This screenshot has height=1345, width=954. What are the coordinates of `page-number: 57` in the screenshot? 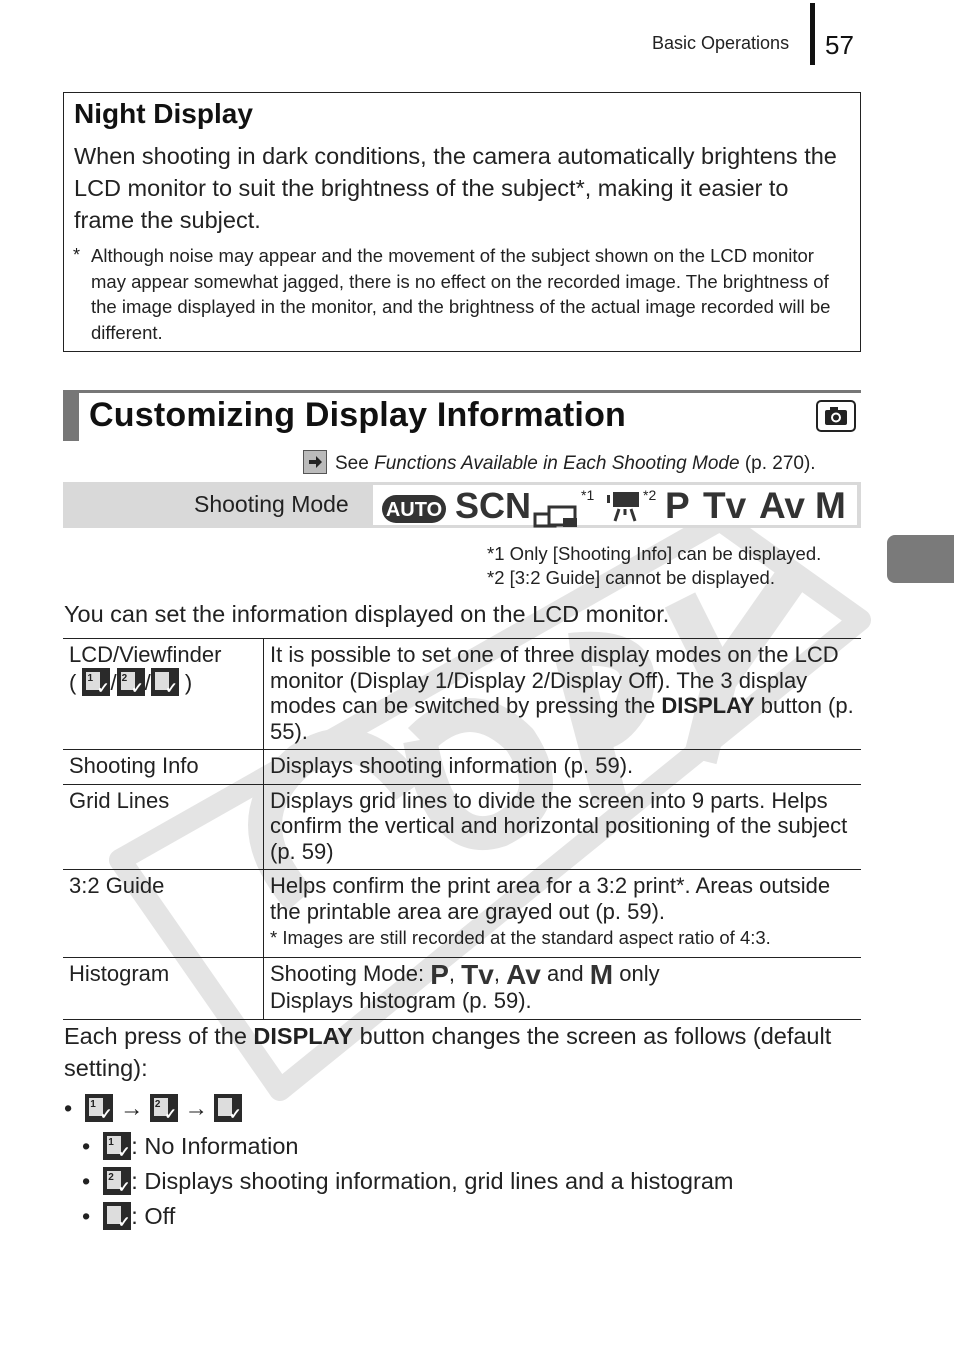 It's located at (839, 45).